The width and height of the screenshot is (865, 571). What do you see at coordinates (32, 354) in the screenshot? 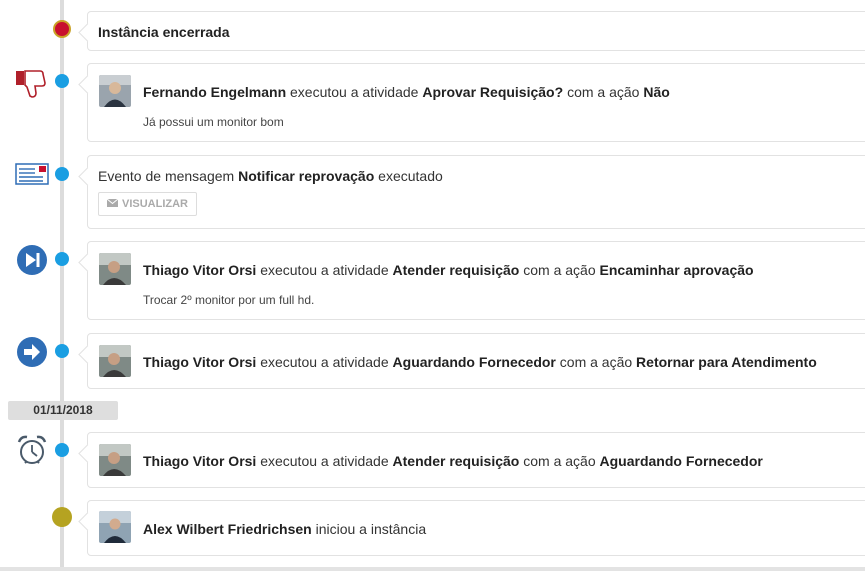
I see `arrow-right-circle-icon` at bounding box center [32, 354].